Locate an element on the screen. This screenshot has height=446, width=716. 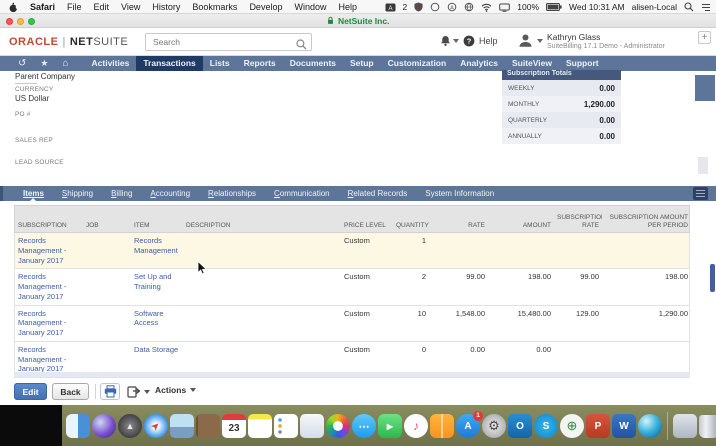
menubar-view: View is located at coordinates (130, 7).